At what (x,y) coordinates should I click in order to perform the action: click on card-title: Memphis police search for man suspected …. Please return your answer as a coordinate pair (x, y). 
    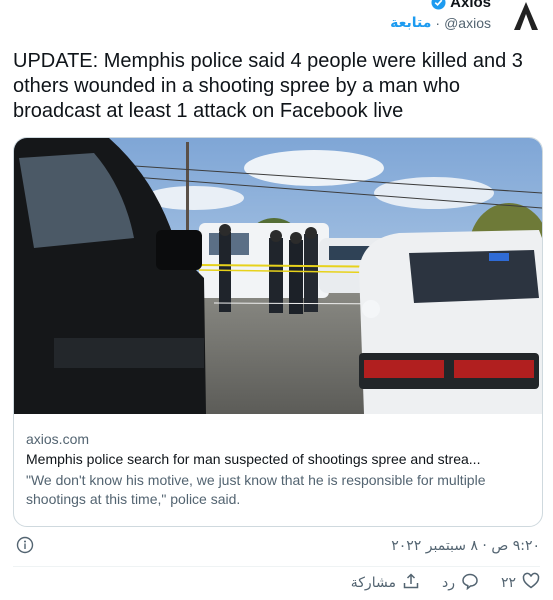
    Looking at the image, I should click on (274, 459).